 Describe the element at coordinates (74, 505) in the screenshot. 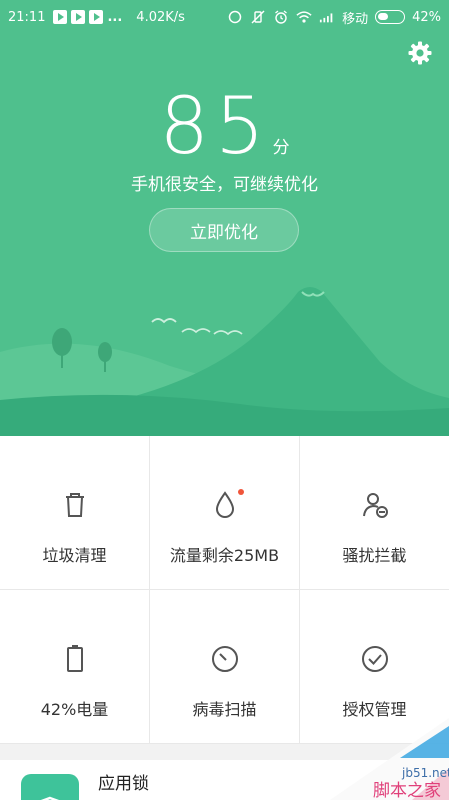

I see `trash-icon` at that location.